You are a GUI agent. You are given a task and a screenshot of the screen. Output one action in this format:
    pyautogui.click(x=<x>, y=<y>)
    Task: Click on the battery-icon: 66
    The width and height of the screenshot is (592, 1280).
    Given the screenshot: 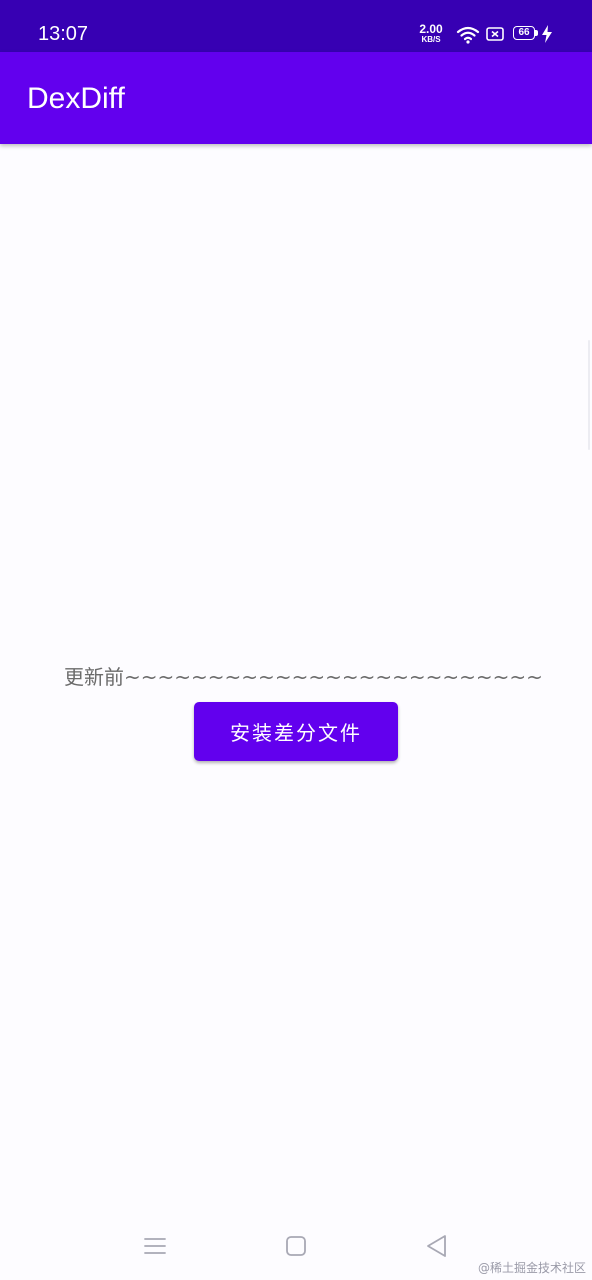 What is the action you would take?
    pyautogui.click(x=524, y=33)
    